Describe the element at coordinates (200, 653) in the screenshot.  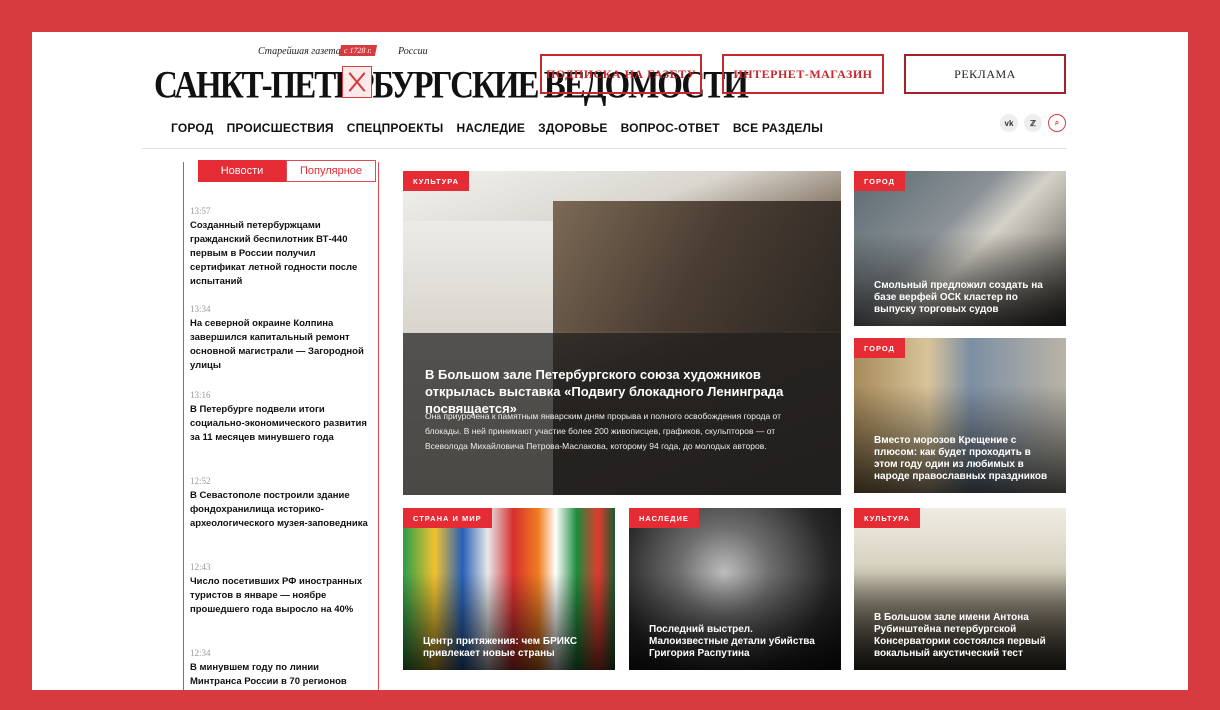
I see `news-time: 12:34` at that location.